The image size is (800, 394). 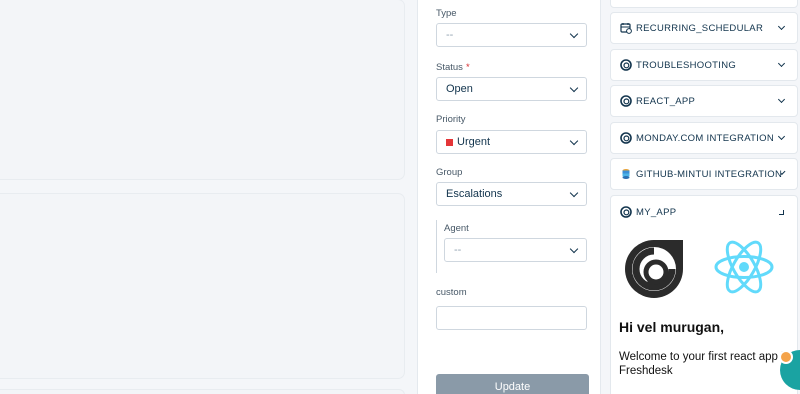 I want to click on ticket-footer-card, so click(x=202, y=392).